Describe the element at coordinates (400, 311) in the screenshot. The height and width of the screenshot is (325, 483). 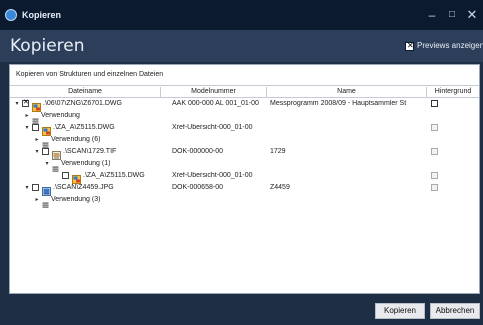
I see `kopieren-button: Kopieren` at that location.